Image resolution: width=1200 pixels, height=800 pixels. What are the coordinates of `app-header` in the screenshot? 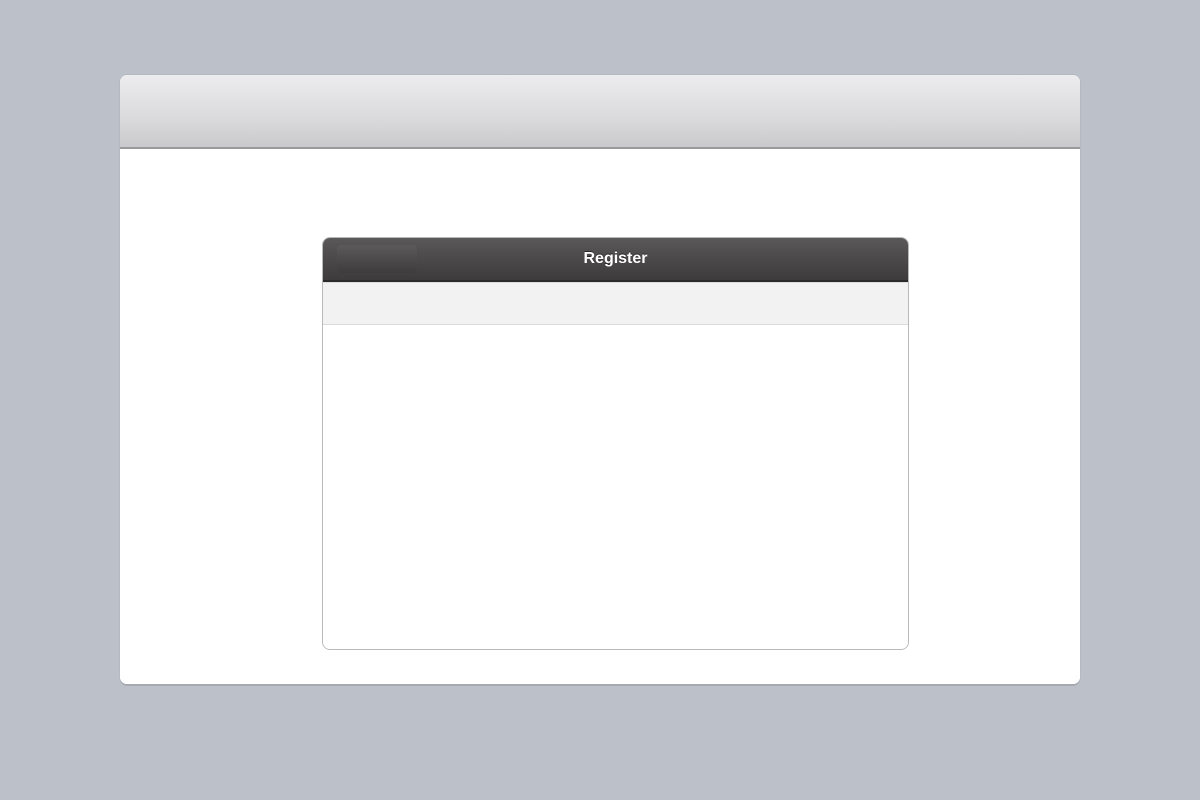 It's located at (600, 112).